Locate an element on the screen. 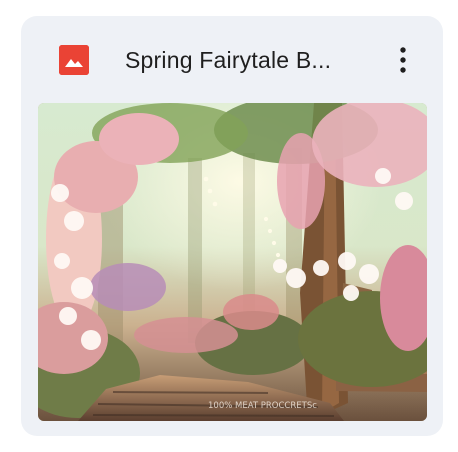 The image size is (458, 452). more-vertical-icon is located at coordinates (403, 60).